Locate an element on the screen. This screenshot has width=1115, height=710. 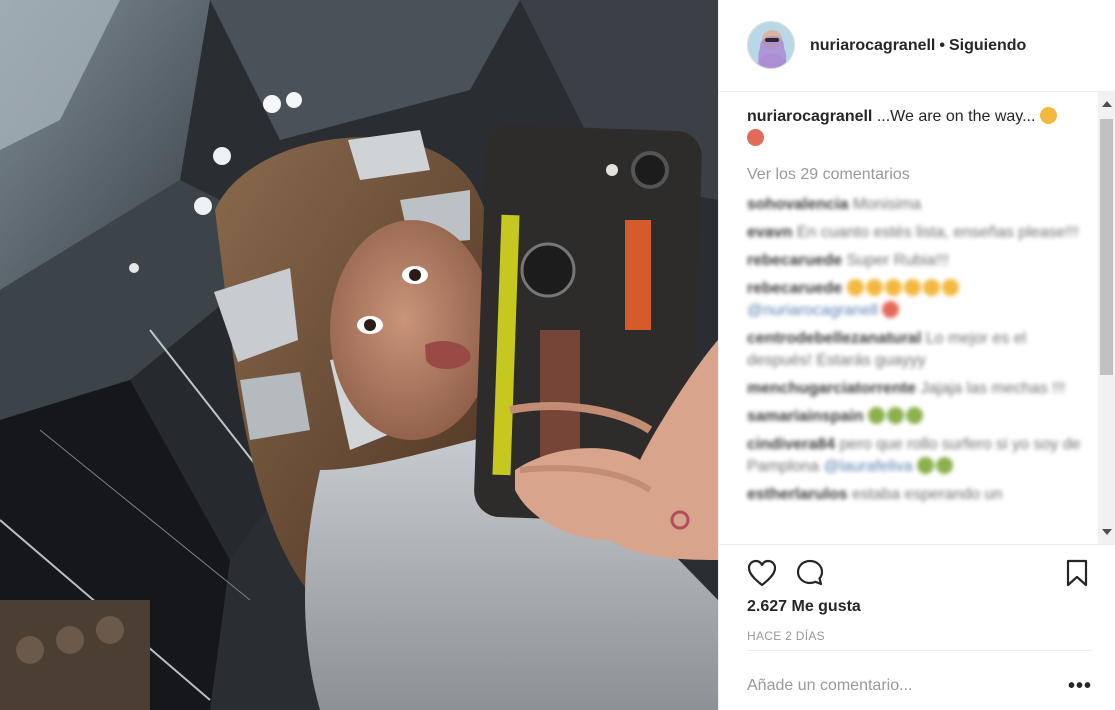
comment-username: sohovalencia is located at coordinates (797, 204).